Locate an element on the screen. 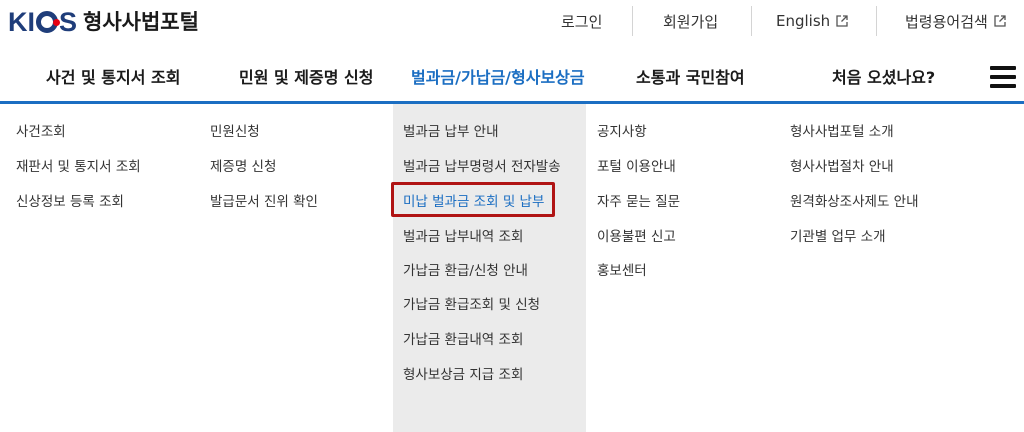 Image resolution: width=1024 pixels, height=432 pixels. menu-provisional-refund-guide: 가납금 환급/신청 안내 is located at coordinates (465, 271).